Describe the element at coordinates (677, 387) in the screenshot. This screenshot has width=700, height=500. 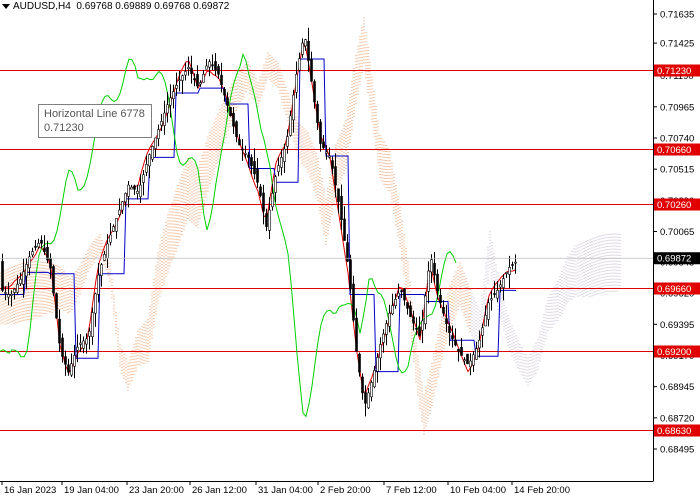
I see `price-tick-label: 0.68945` at that location.